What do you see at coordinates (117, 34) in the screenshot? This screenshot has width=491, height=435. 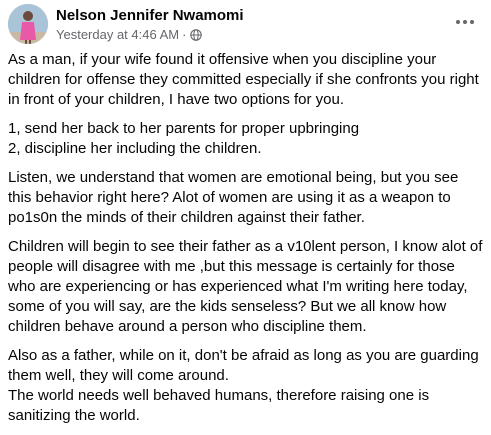 I see `post-timestamp: Yesterday at 4:46 AM` at bounding box center [117, 34].